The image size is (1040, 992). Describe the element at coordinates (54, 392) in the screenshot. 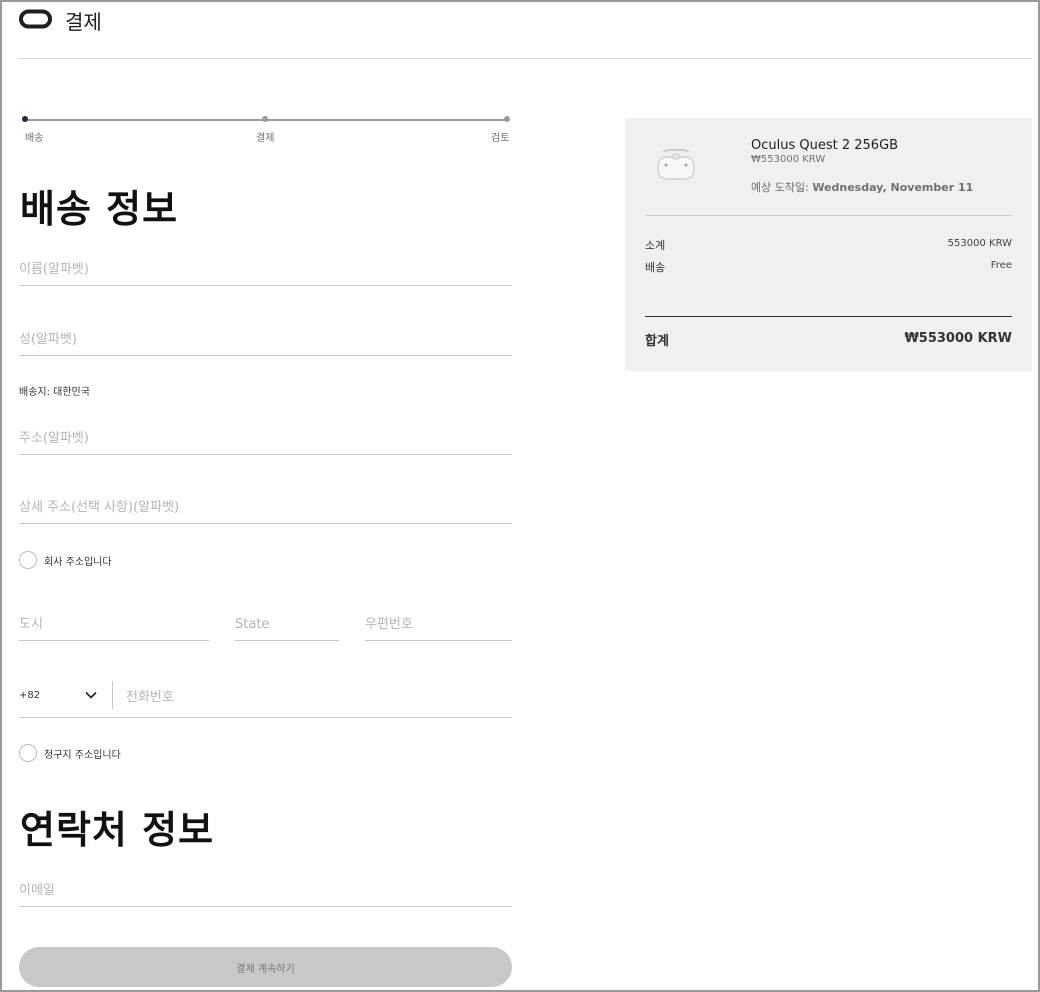

I see `shipping-country-label: 배송지: 대한민국` at that location.